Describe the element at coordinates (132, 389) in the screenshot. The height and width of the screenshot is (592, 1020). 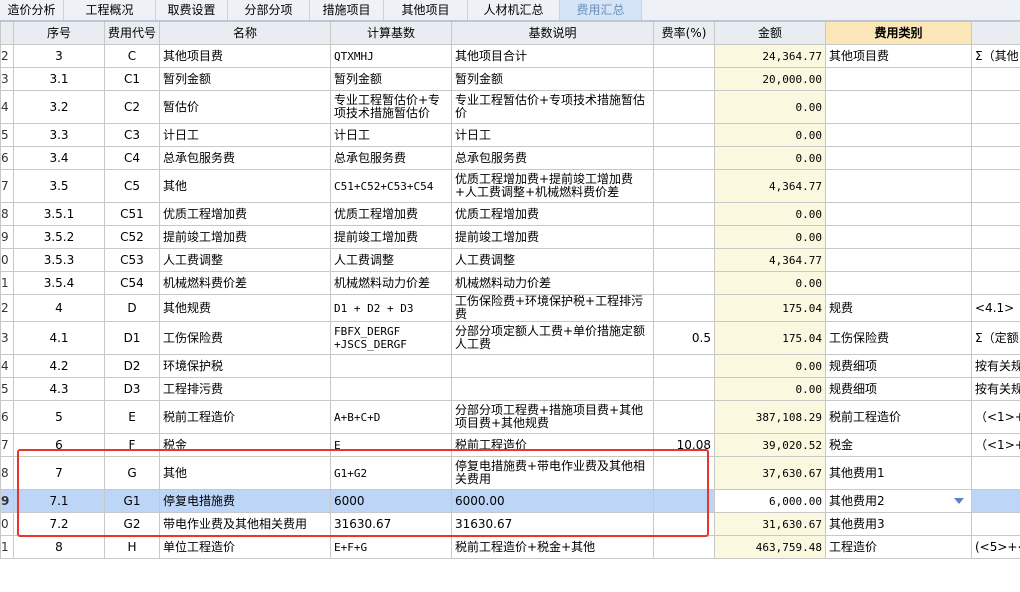
I see `fee-code-cell: D3` at that location.